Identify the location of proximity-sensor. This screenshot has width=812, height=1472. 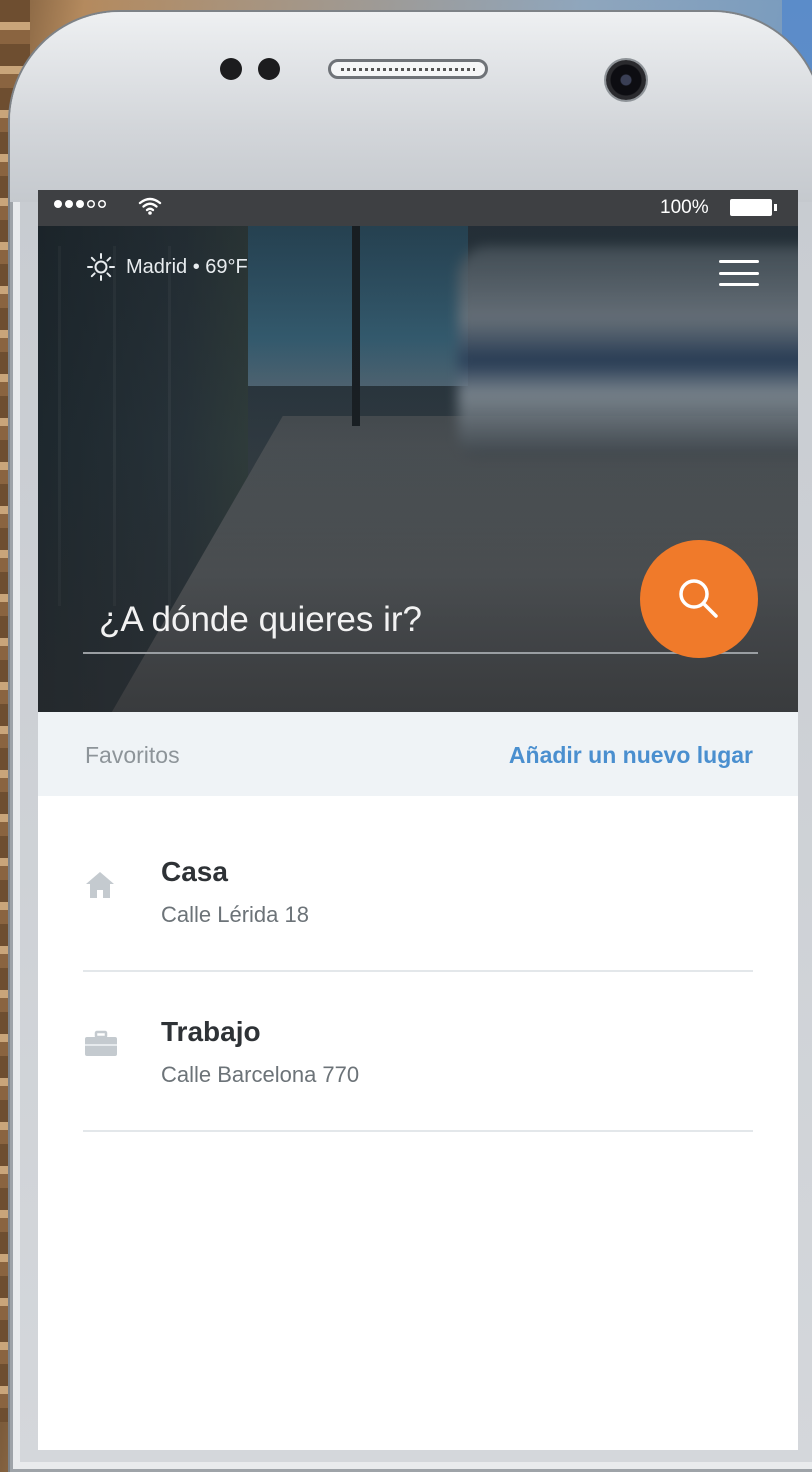
(231, 69).